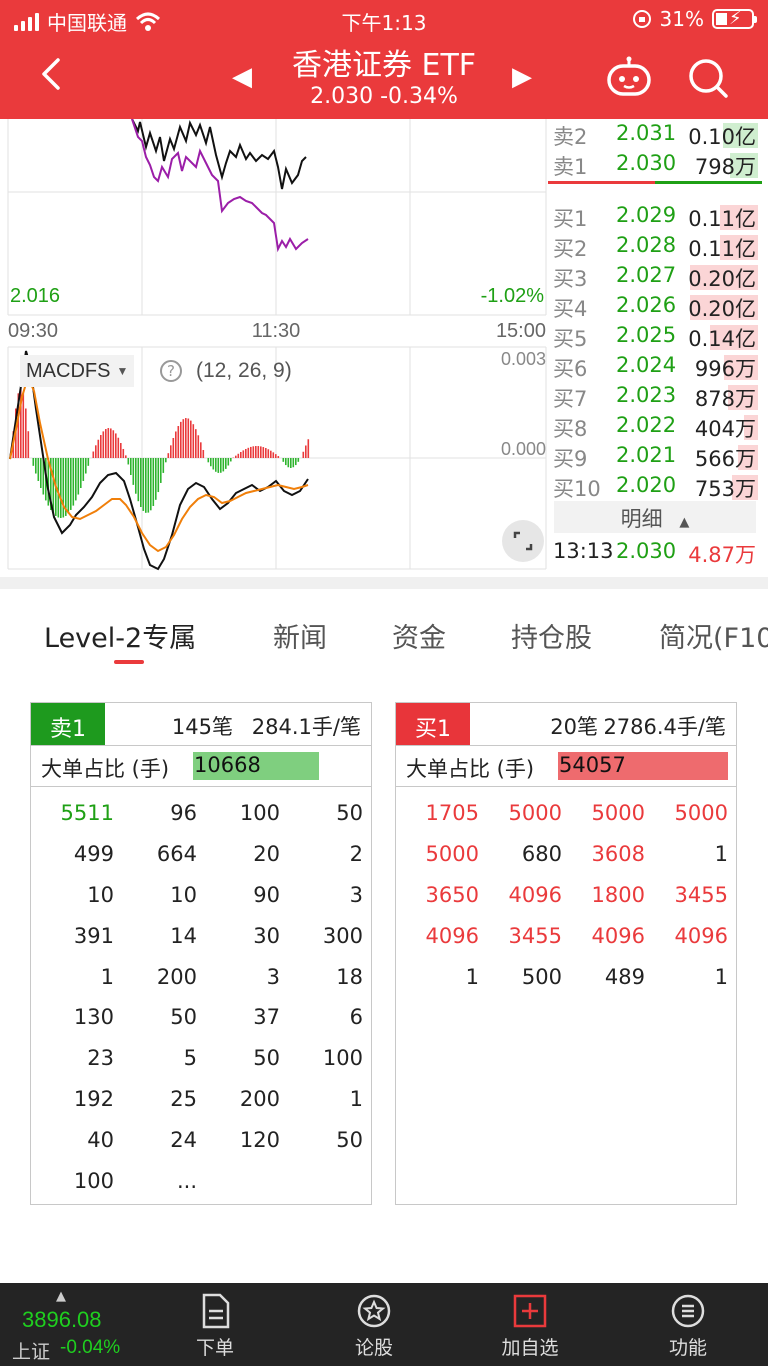  I want to click on buy-ratio-label: 大单占比 (手), so click(470, 769).